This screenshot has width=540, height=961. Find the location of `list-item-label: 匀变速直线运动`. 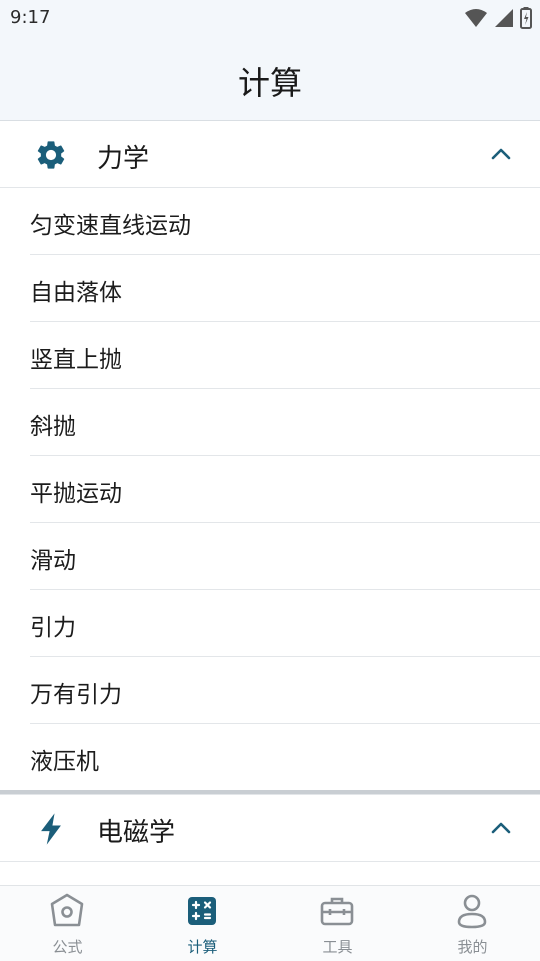

list-item-label: 匀变速直线运动 is located at coordinates (110, 226).